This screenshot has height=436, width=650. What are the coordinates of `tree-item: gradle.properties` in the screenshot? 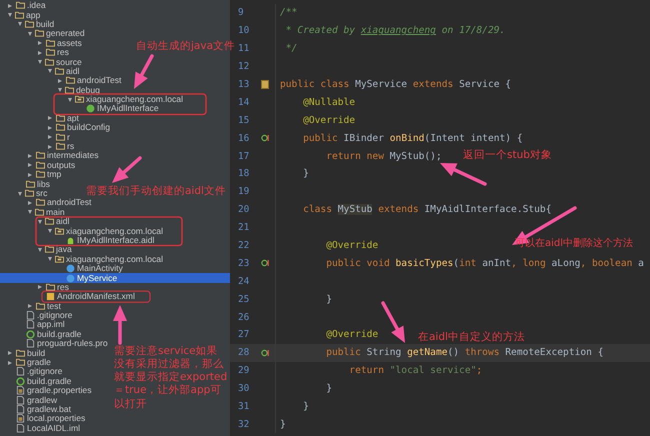 It's located at (46, 391).